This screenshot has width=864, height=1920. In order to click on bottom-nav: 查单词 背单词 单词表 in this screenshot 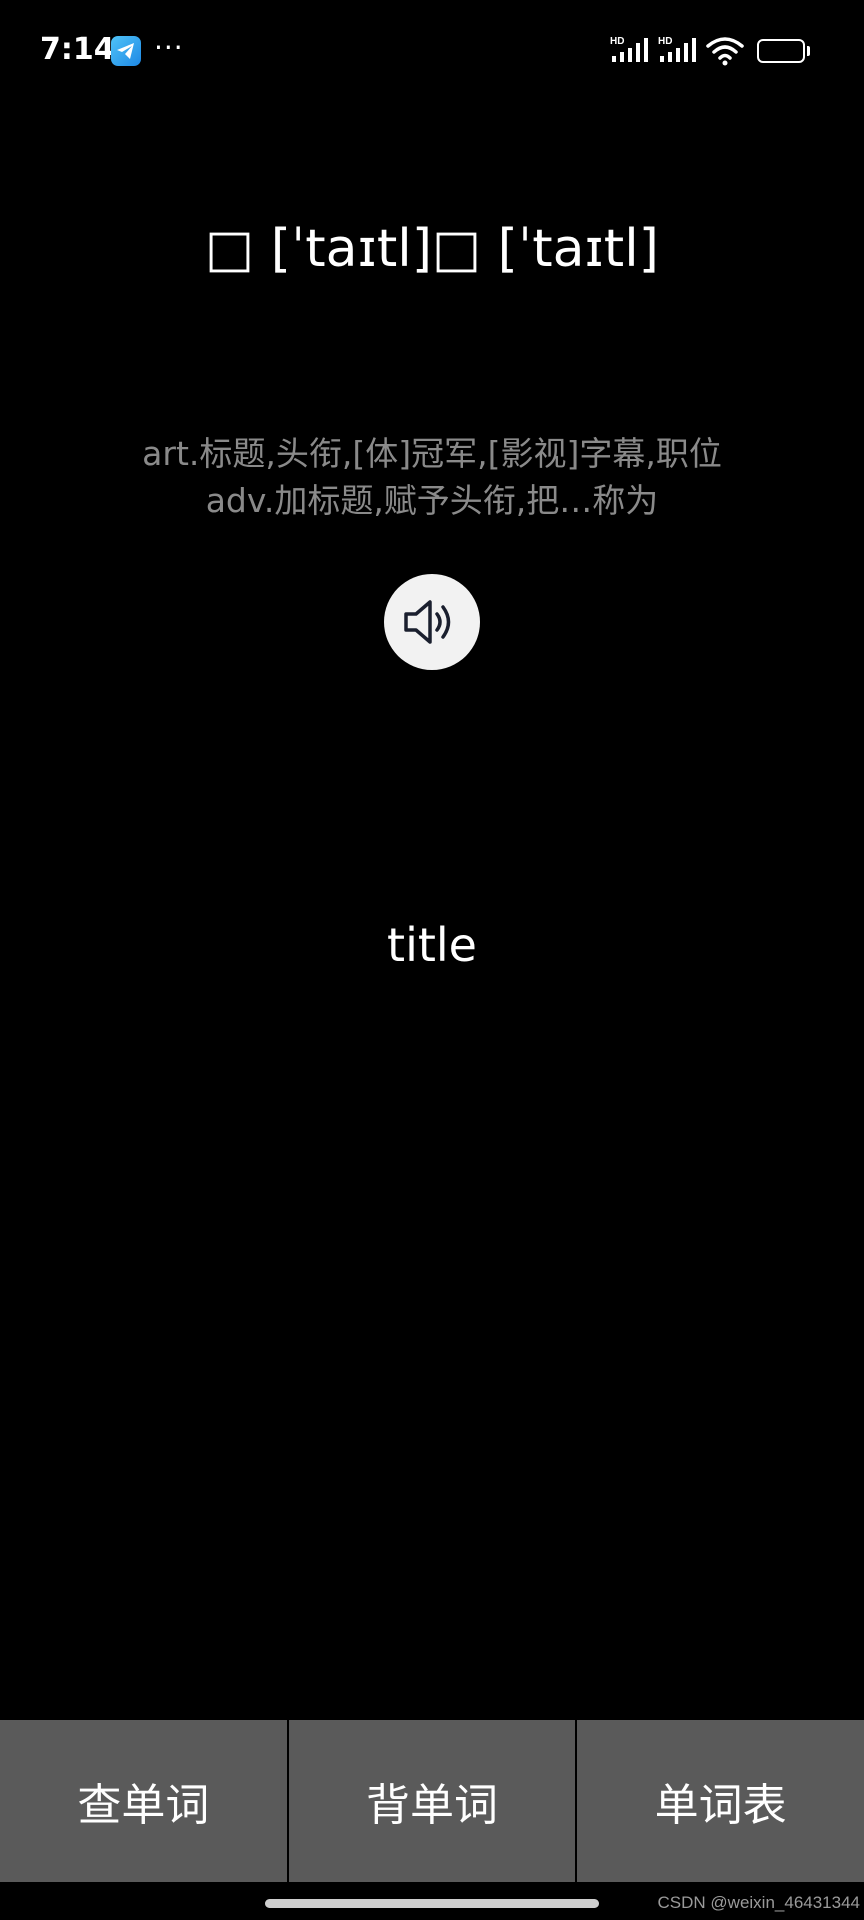, I will do `click(432, 1801)`.